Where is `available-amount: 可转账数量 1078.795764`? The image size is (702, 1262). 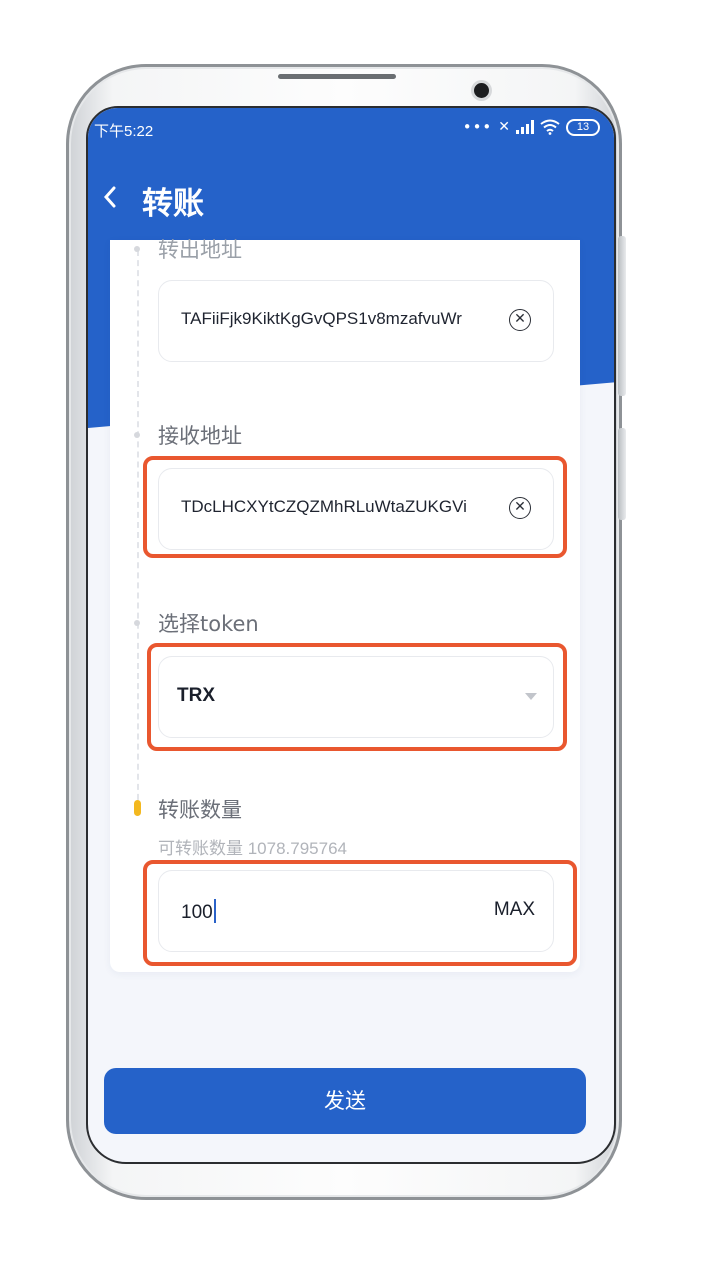
available-amount: 可转账数量 1078.795764 is located at coordinates (252, 848).